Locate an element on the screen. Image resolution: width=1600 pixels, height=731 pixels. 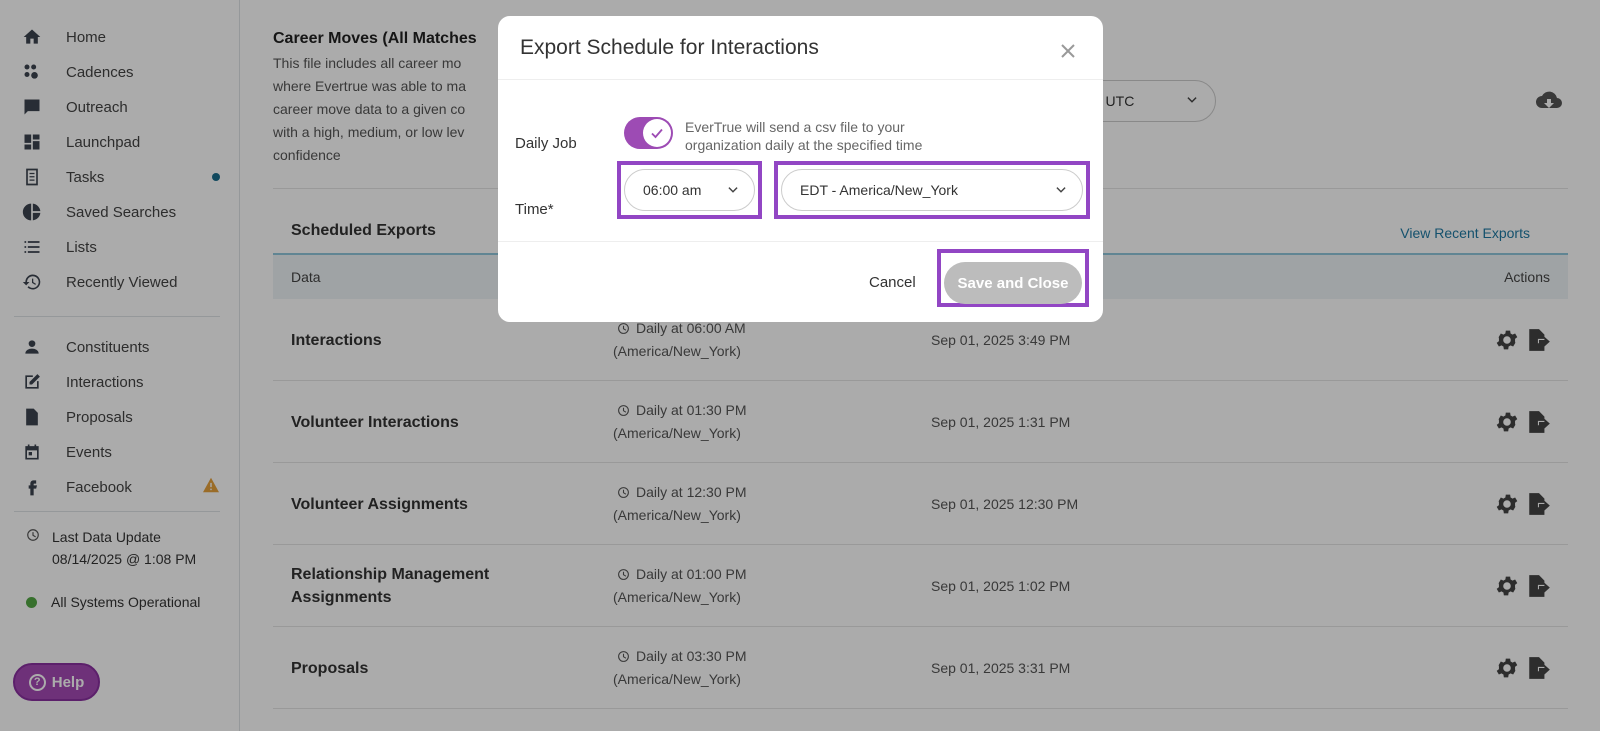
modal-title: Export Schedule for Interactions is located at coordinates (669, 47).